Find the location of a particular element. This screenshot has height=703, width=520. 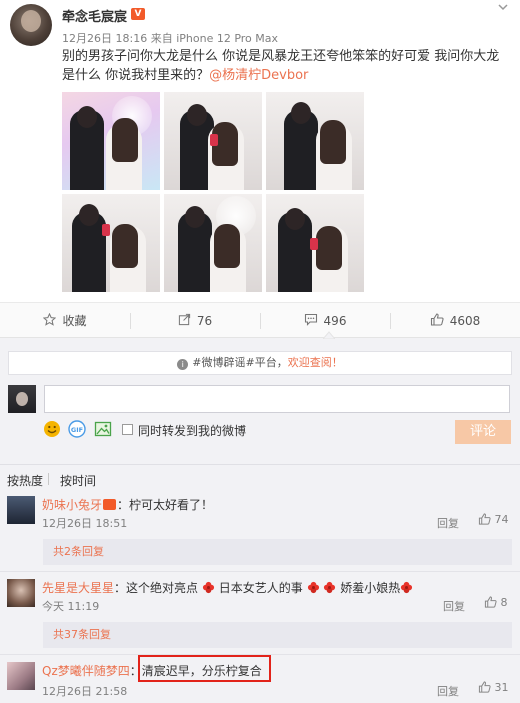

info-icon: i is located at coordinates (183, 364).